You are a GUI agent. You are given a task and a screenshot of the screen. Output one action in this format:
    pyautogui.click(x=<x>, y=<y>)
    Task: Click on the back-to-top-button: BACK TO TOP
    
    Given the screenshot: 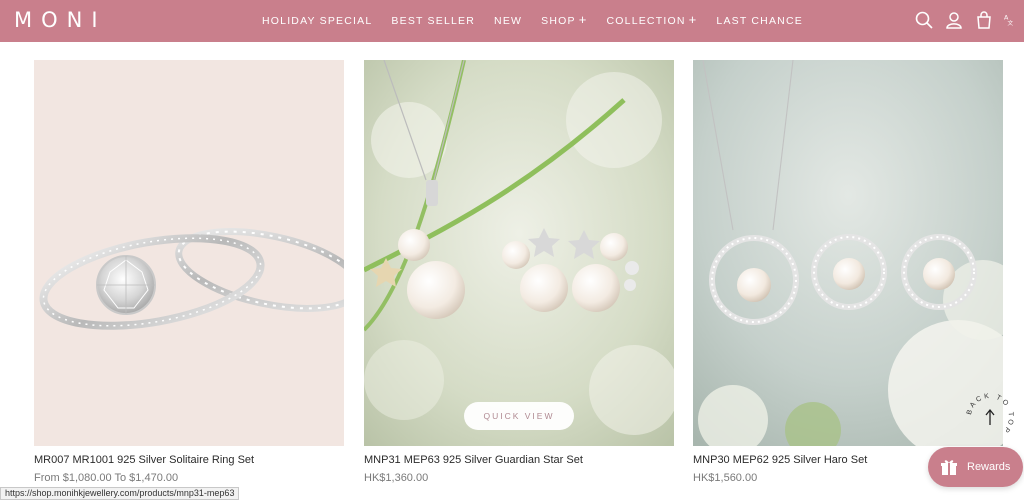 What is the action you would take?
    pyautogui.click(x=990, y=417)
    